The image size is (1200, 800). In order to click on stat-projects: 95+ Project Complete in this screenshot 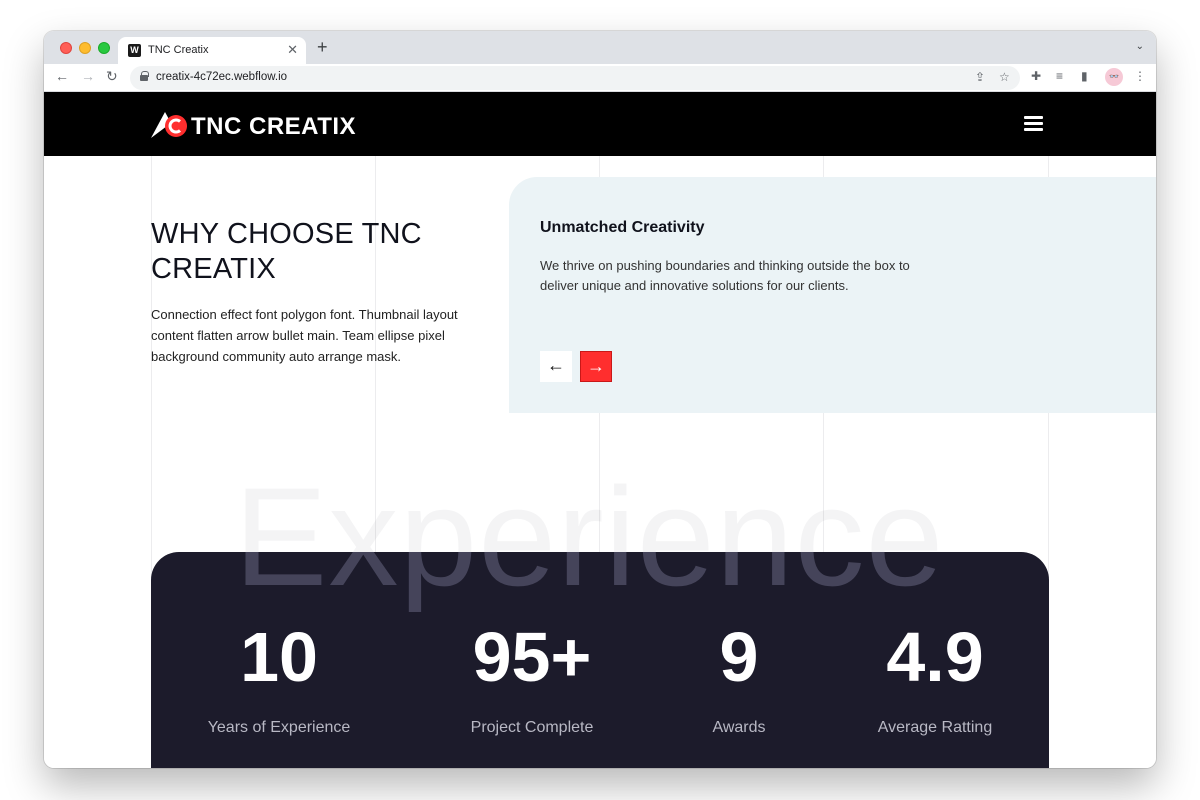, I will do `click(532, 677)`.